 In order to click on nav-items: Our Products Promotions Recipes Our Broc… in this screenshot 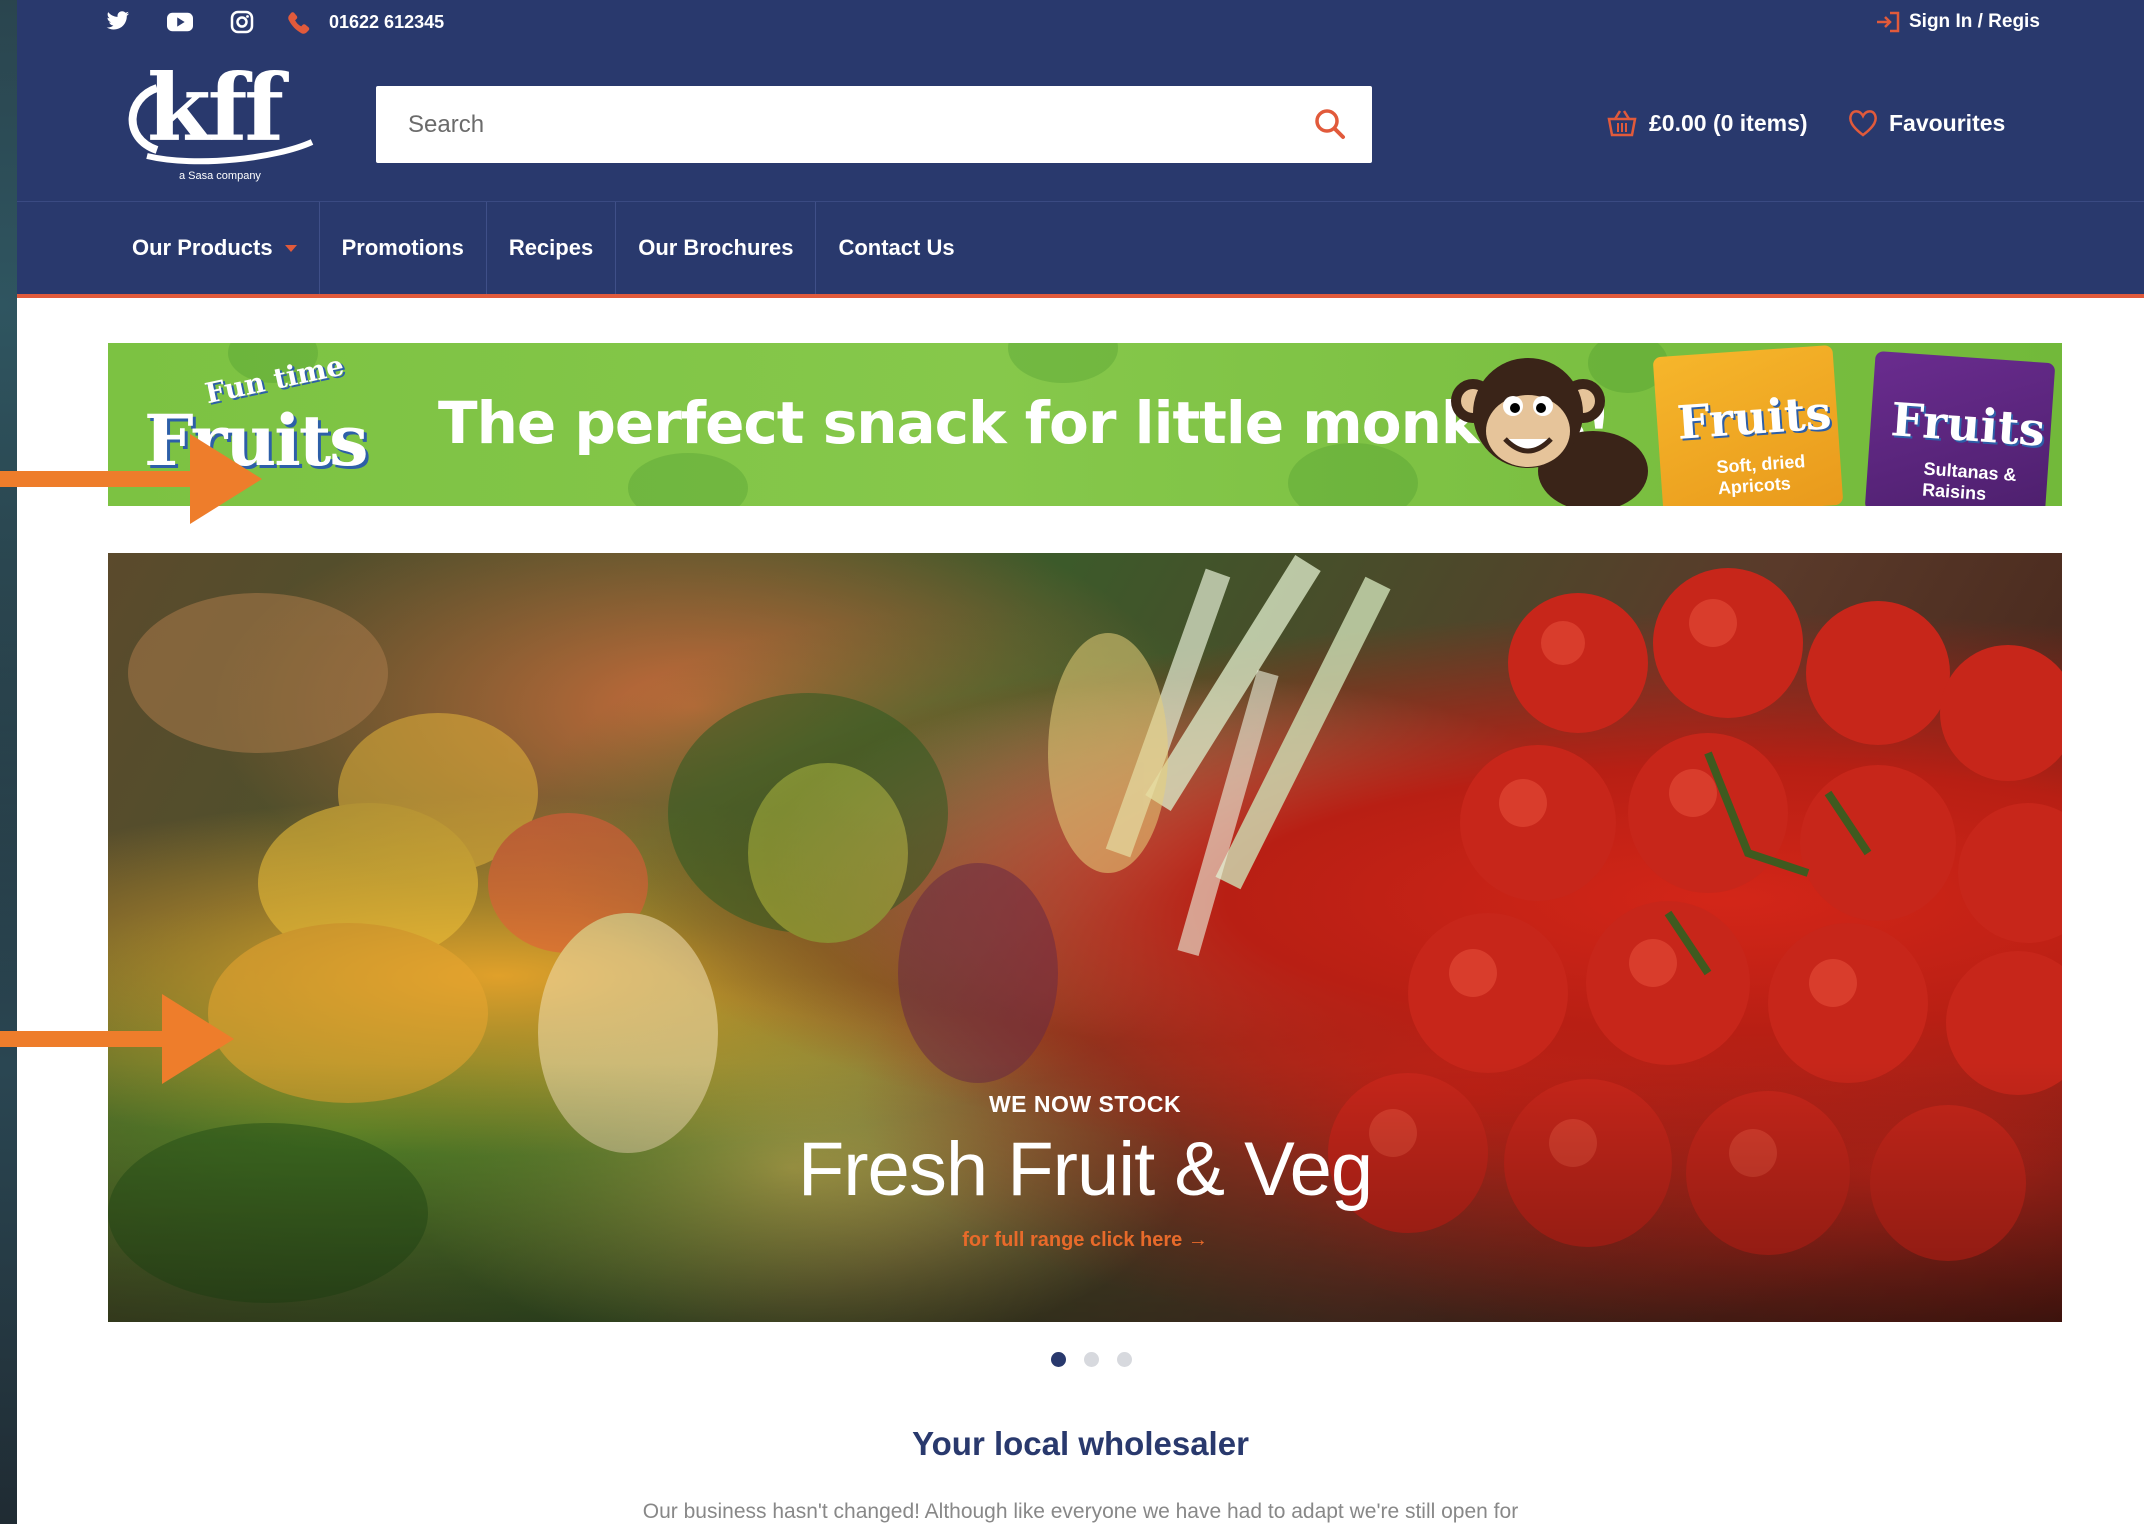, I will do `click(544, 248)`.